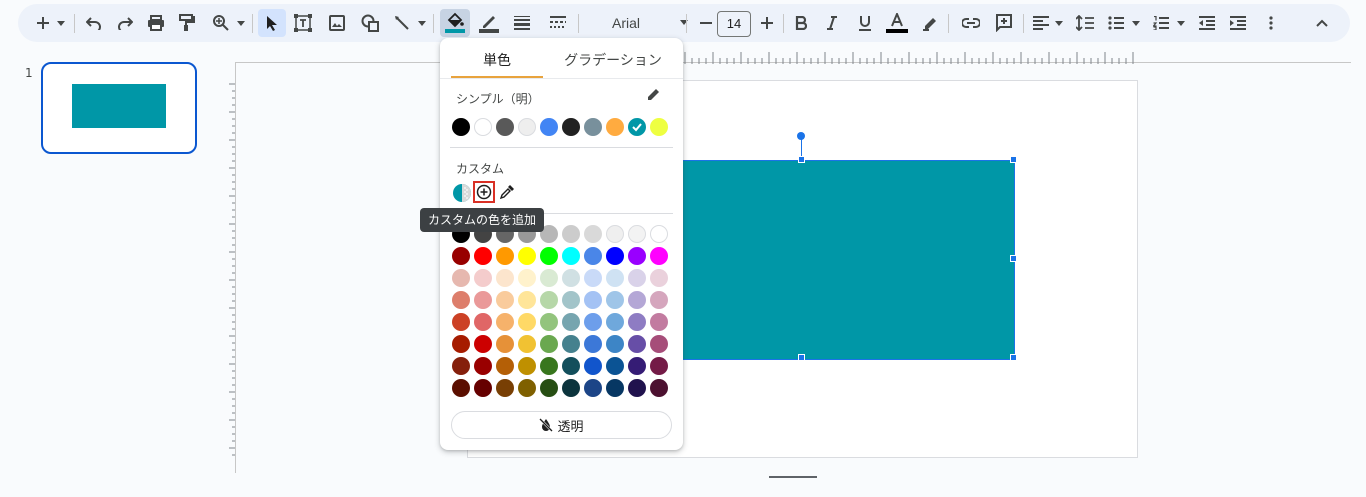 The width and height of the screenshot is (1366, 497). Describe the element at coordinates (484, 192) in the screenshot. I see `add-custom-color-button` at that location.